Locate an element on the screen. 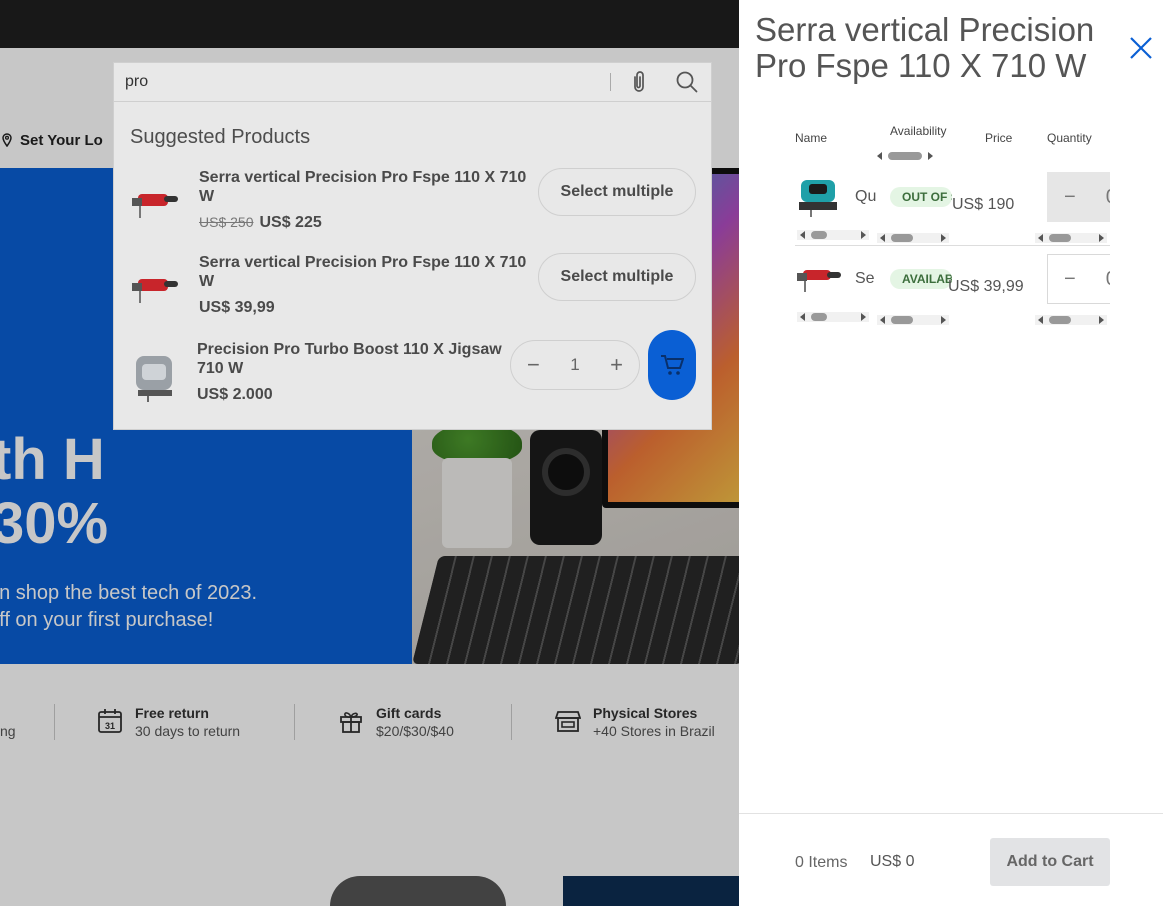 This screenshot has width=1163, height=906. search-button is located at coordinates (687, 82).